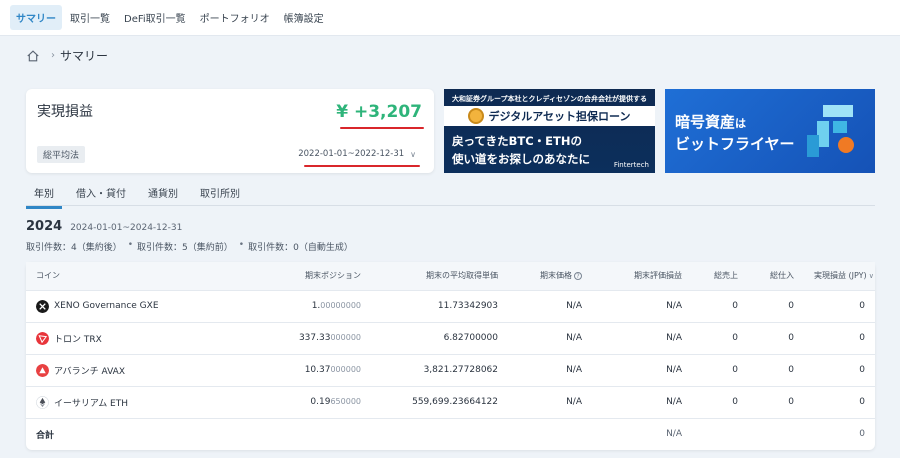 The image size is (900, 458). What do you see at coordinates (642, 276) in the screenshot?
I see `col-eval-pl: 期末評価損益` at bounding box center [642, 276].